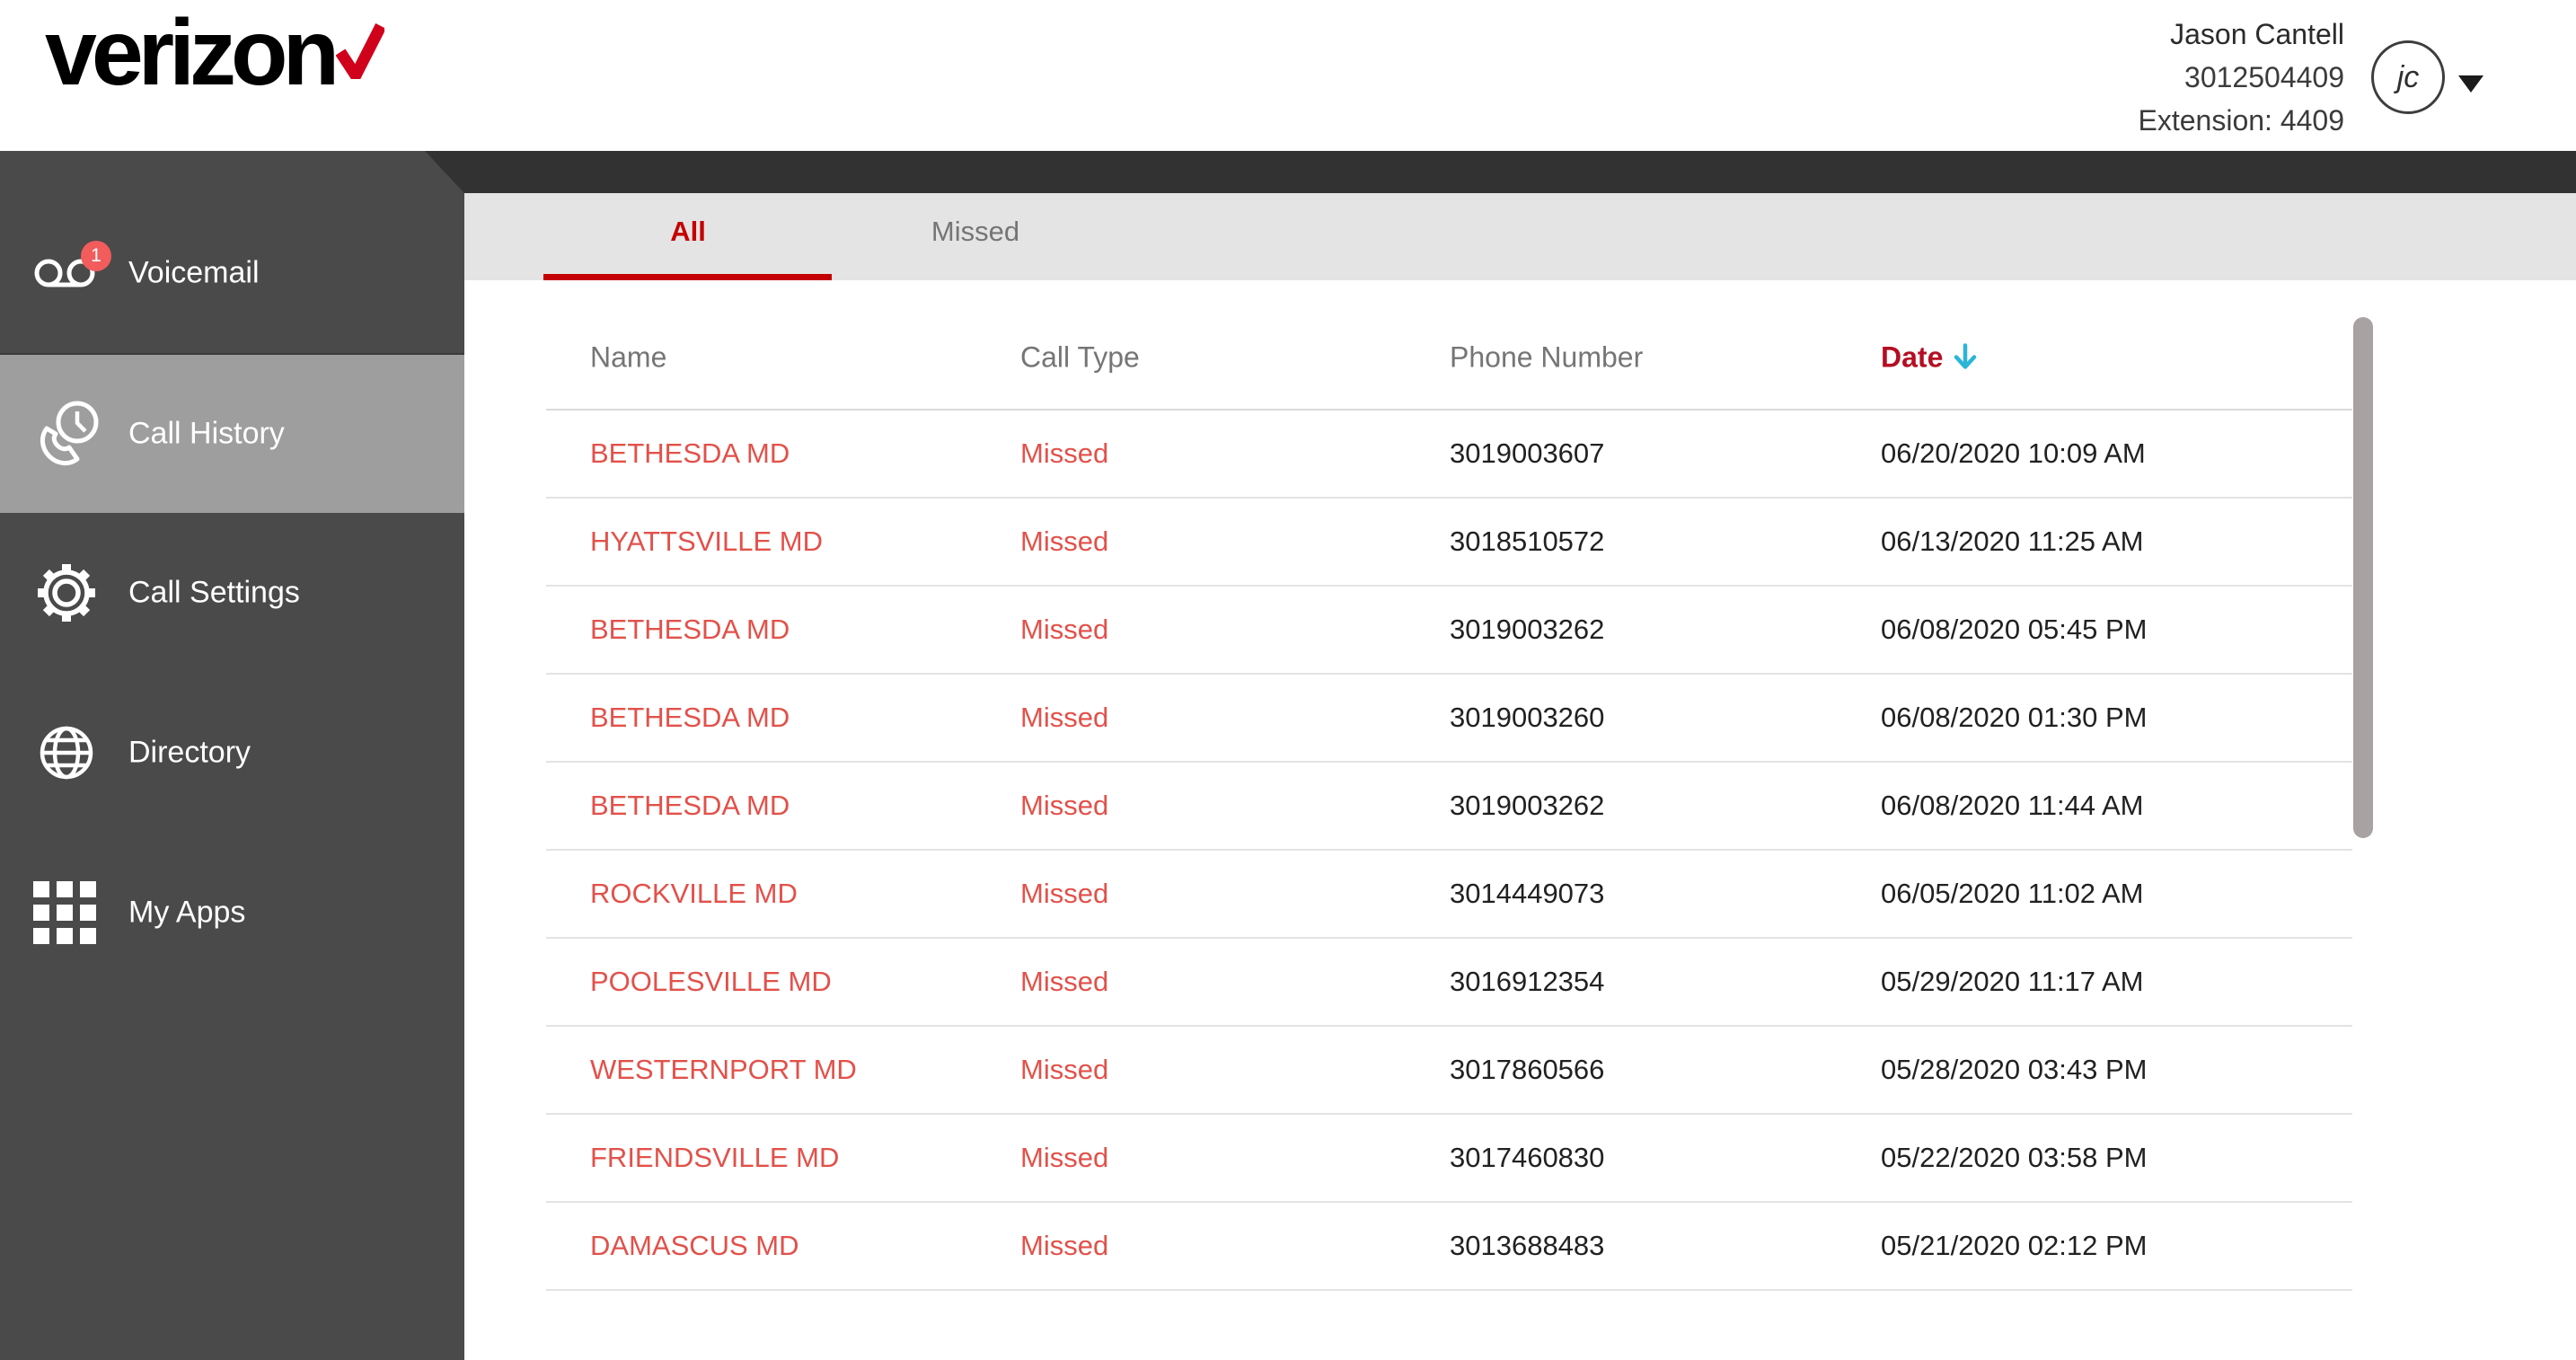 Image resolution: width=2576 pixels, height=1360 pixels. What do you see at coordinates (694, 1246) in the screenshot?
I see `row-name-link: DAMASCUS MD` at bounding box center [694, 1246].